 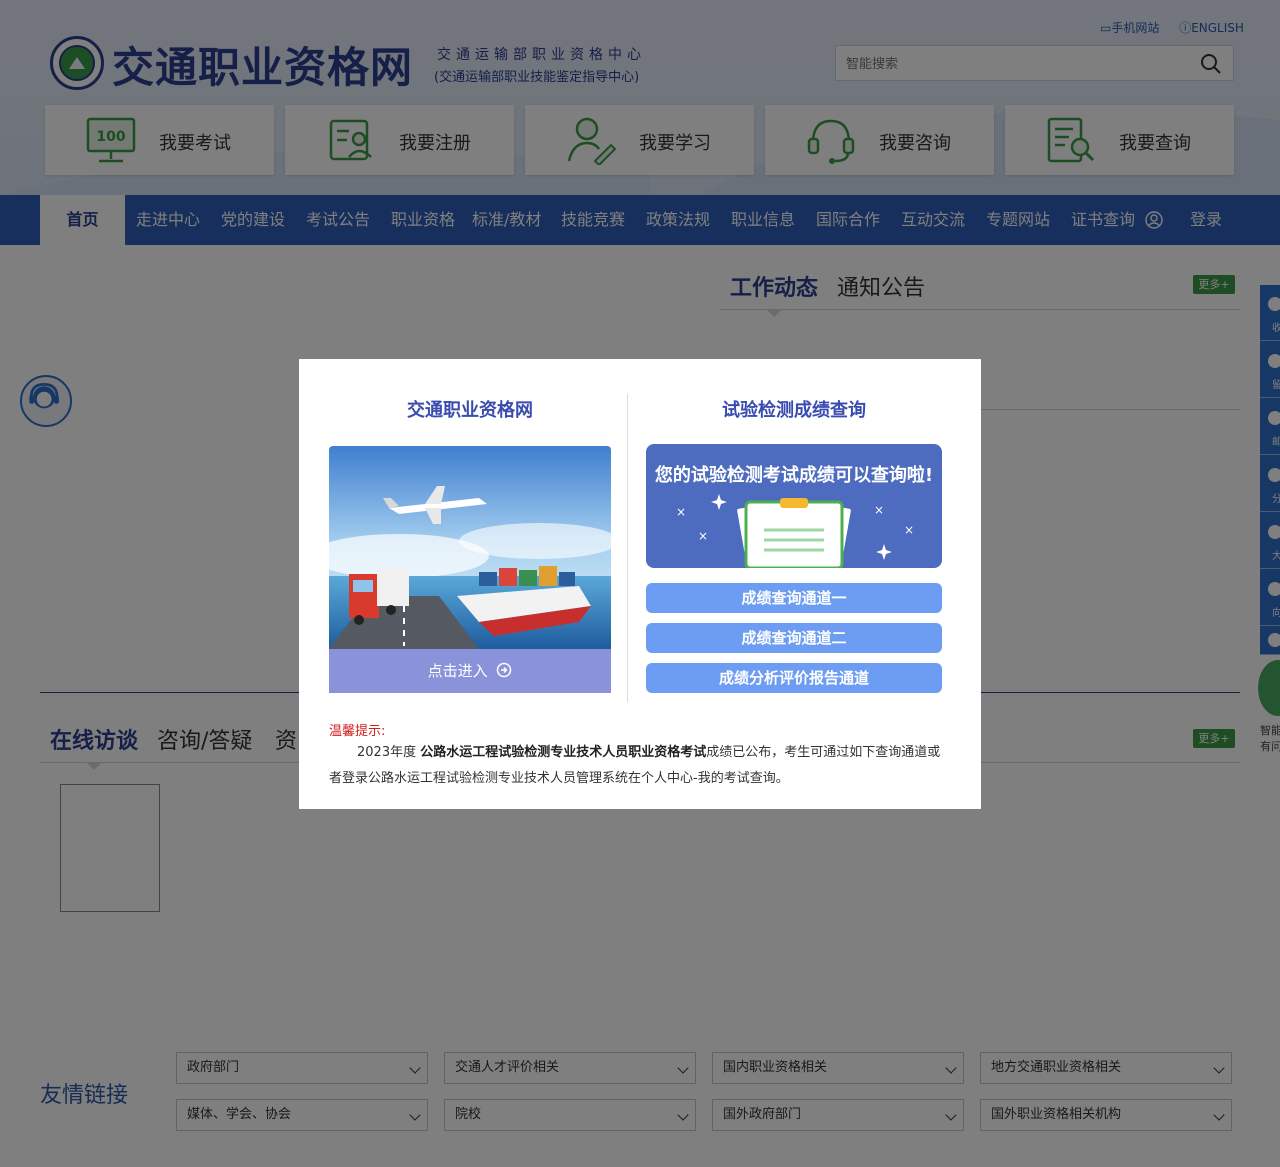 I want to click on transport-banner-image, so click(x=470, y=547).